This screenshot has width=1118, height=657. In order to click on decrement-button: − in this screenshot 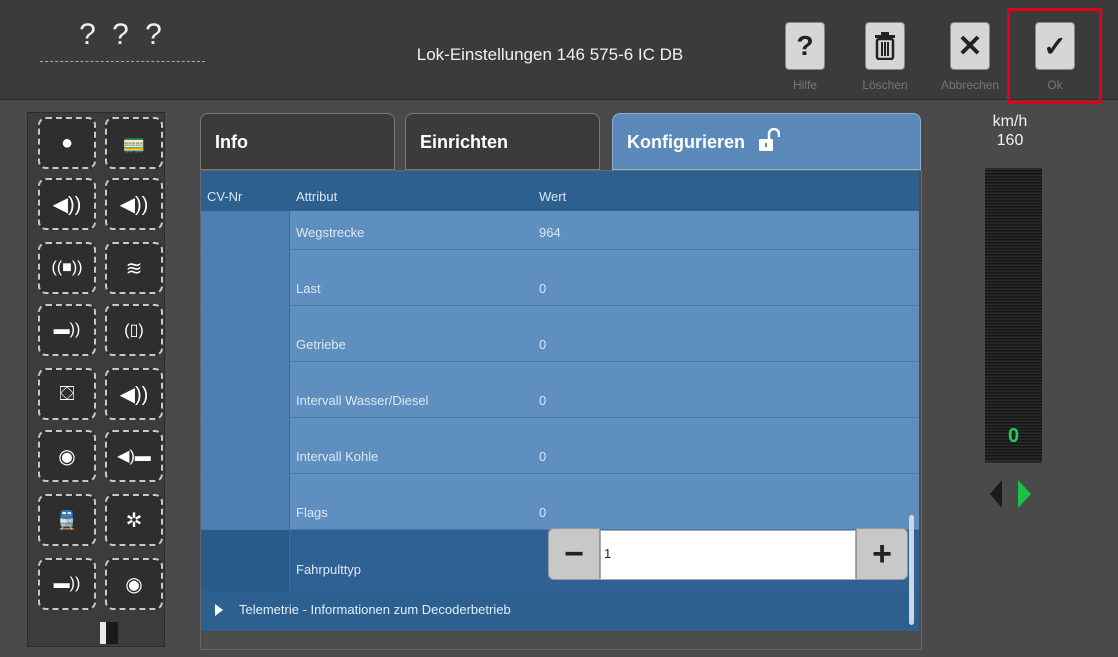, I will do `click(574, 554)`.